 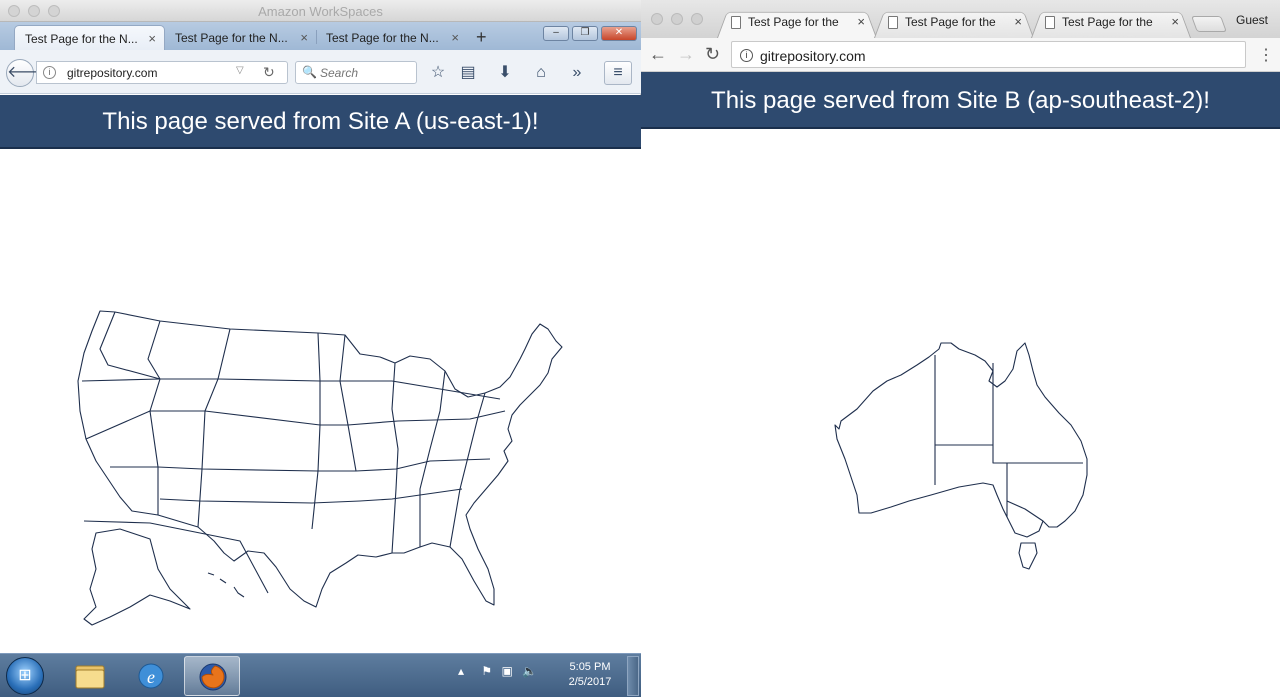 What do you see at coordinates (585, 33) in the screenshot?
I see `restore-icon: ❐` at bounding box center [585, 33].